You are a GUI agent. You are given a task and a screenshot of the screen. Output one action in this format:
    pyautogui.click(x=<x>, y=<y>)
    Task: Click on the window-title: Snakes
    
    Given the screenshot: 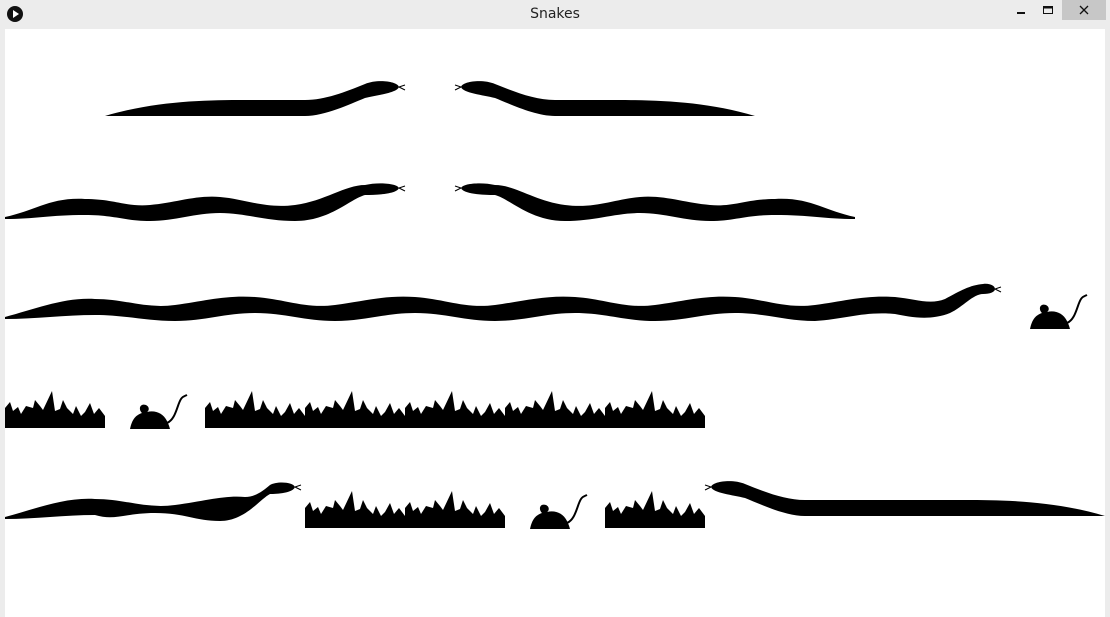 What is the action you would take?
    pyautogui.click(x=555, y=14)
    